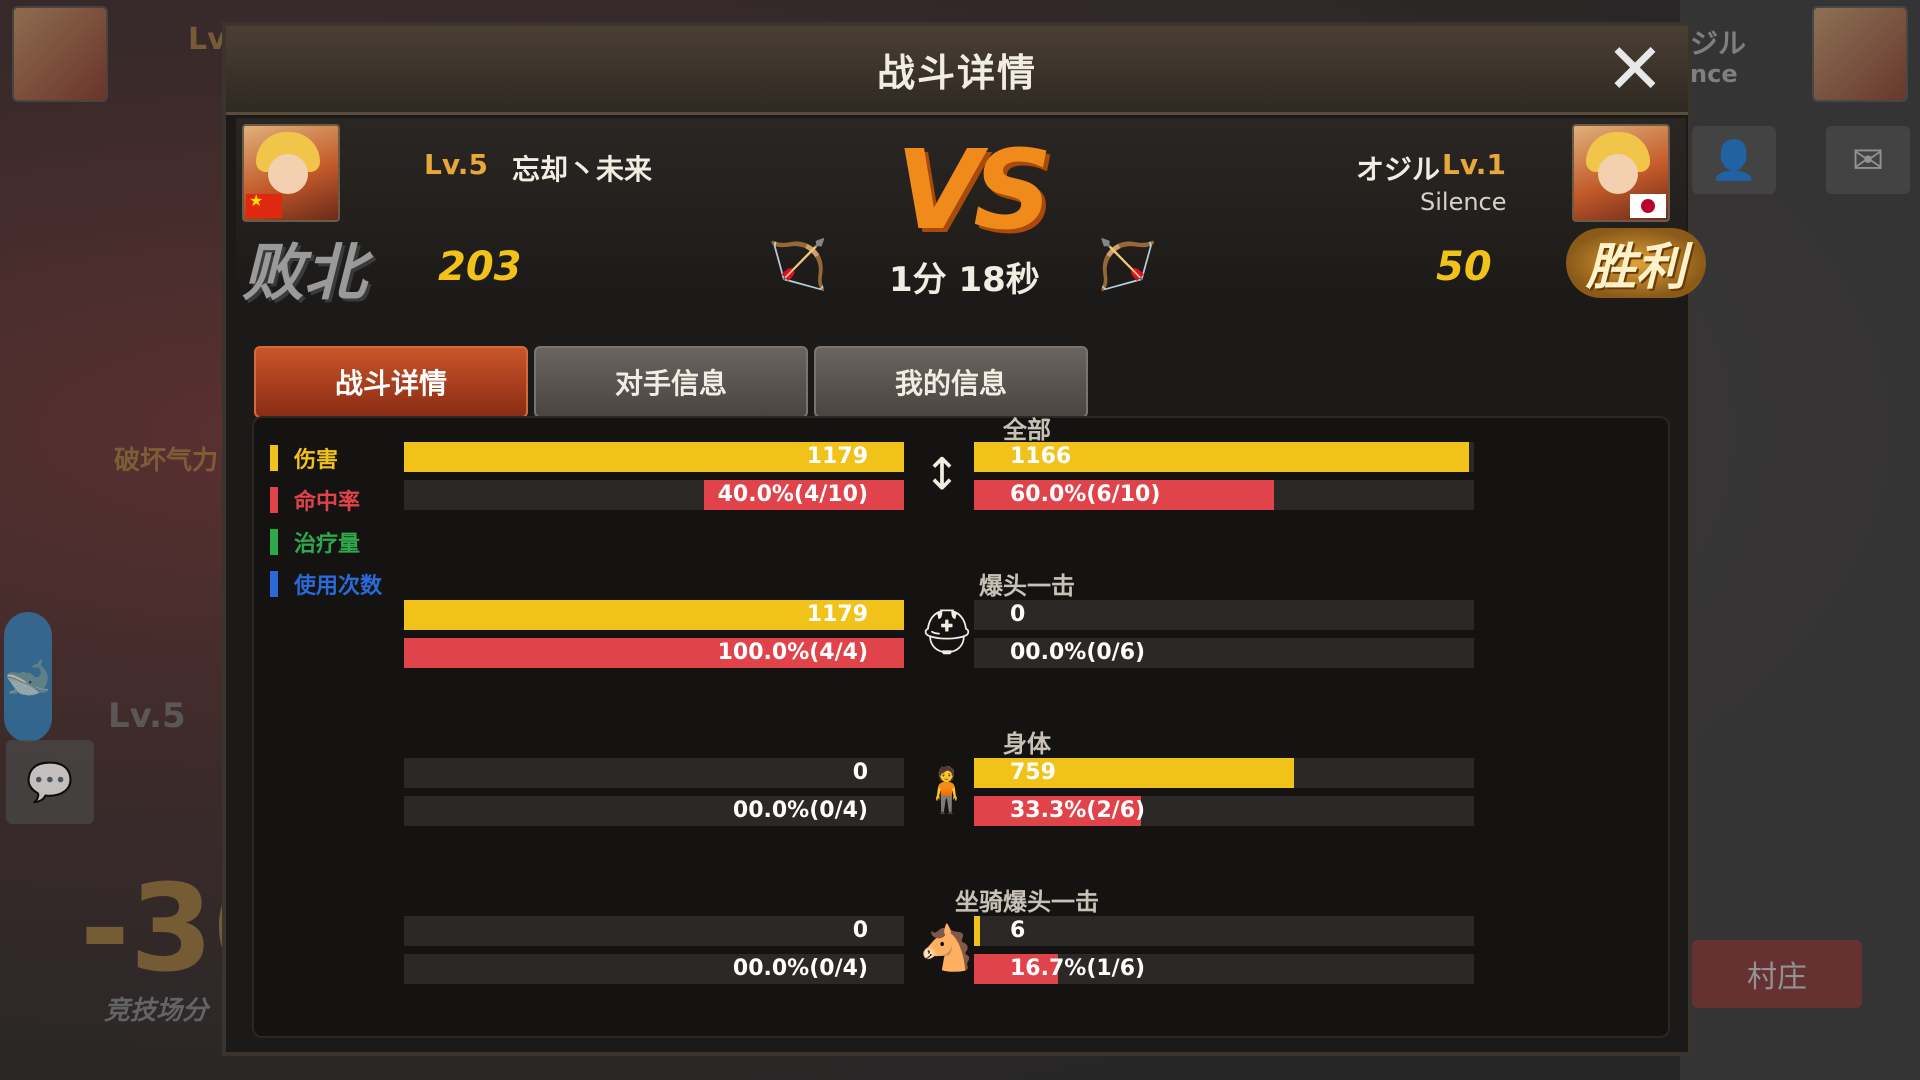 The image size is (1920, 1080). Describe the element at coordinates (1224, 931) in the screenshot. I see `right-damage-row: 6` at that location.